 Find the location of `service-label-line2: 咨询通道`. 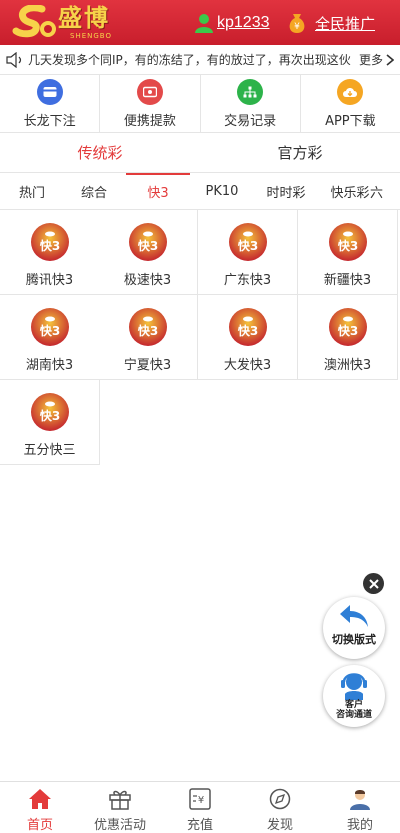

service-label-line2: 咨询通道 is located at coordinates (353, 715).